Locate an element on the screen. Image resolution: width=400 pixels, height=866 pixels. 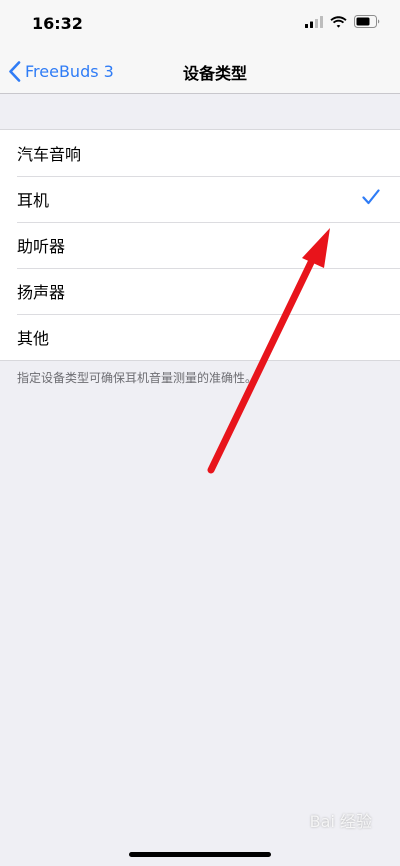
home-indicator is located at coordinates (200, 854).